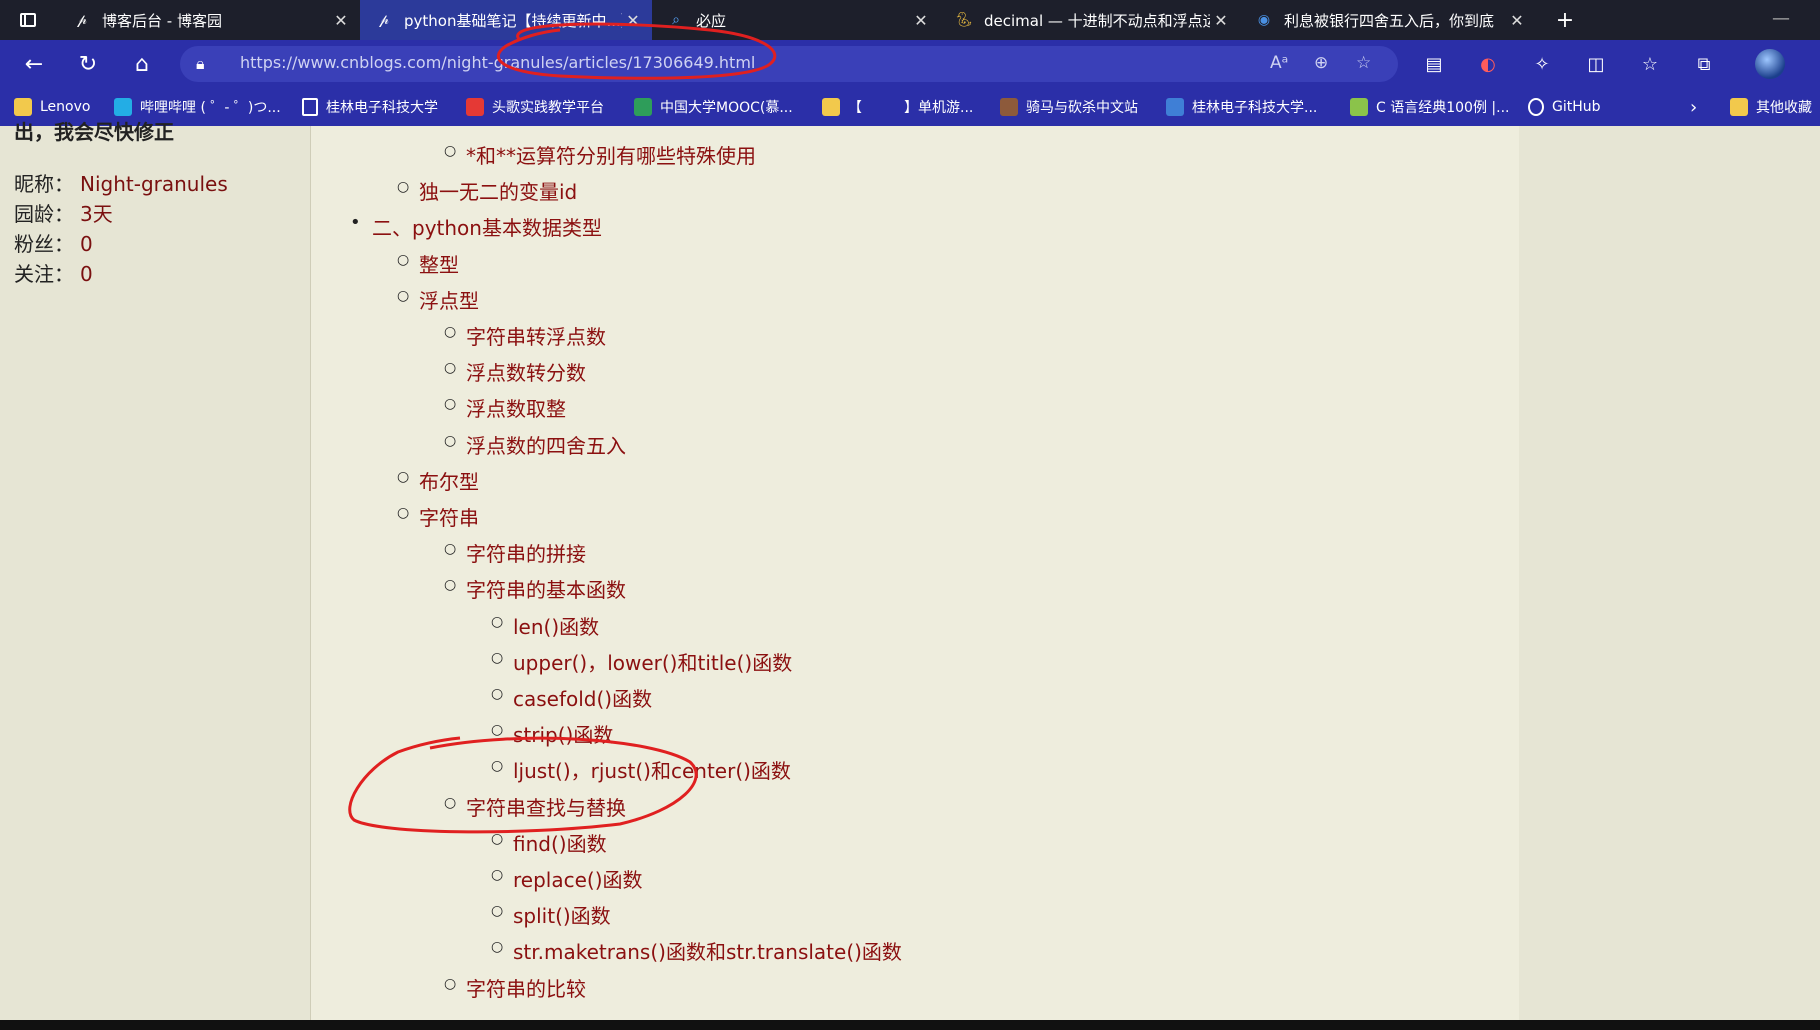  Describe the element at coordinates (526, 989) in the screenshot. I see `toc-link: 字符串的比较` at that location.